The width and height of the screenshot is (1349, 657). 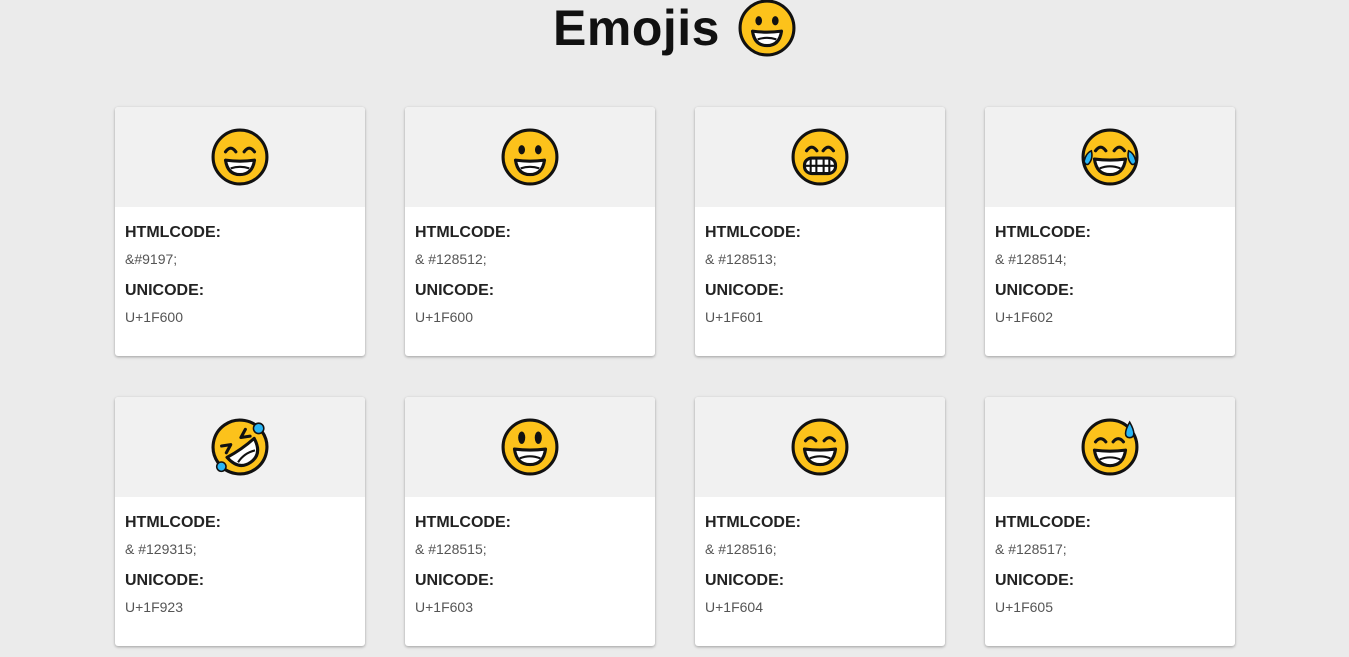 I want to click on emoji-card: HTMLCODE: & #128514; UNICODE: U+1F602, so click(x=1110, y=231).